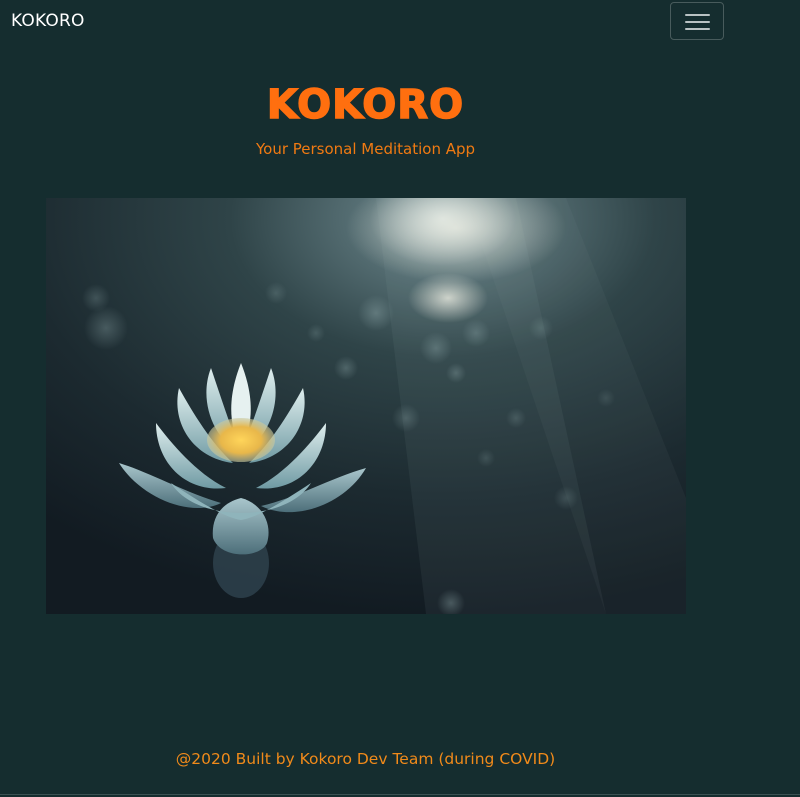 This screenshot has height=797, width=800. Describe the element at coordinates (400, 794) in the screenshot. I see `footer-divider` at that location.